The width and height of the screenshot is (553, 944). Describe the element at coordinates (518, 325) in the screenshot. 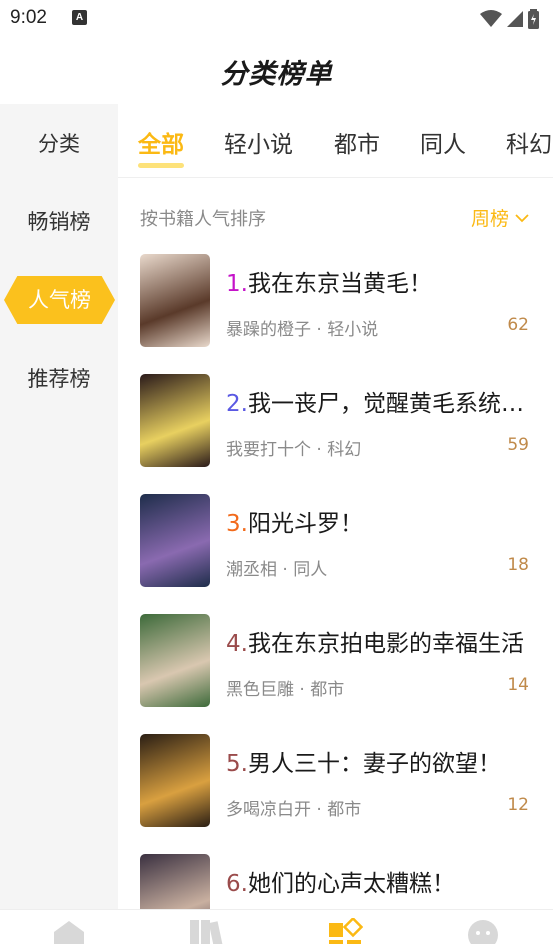

I see `book-popularity-count: 62` at that location.